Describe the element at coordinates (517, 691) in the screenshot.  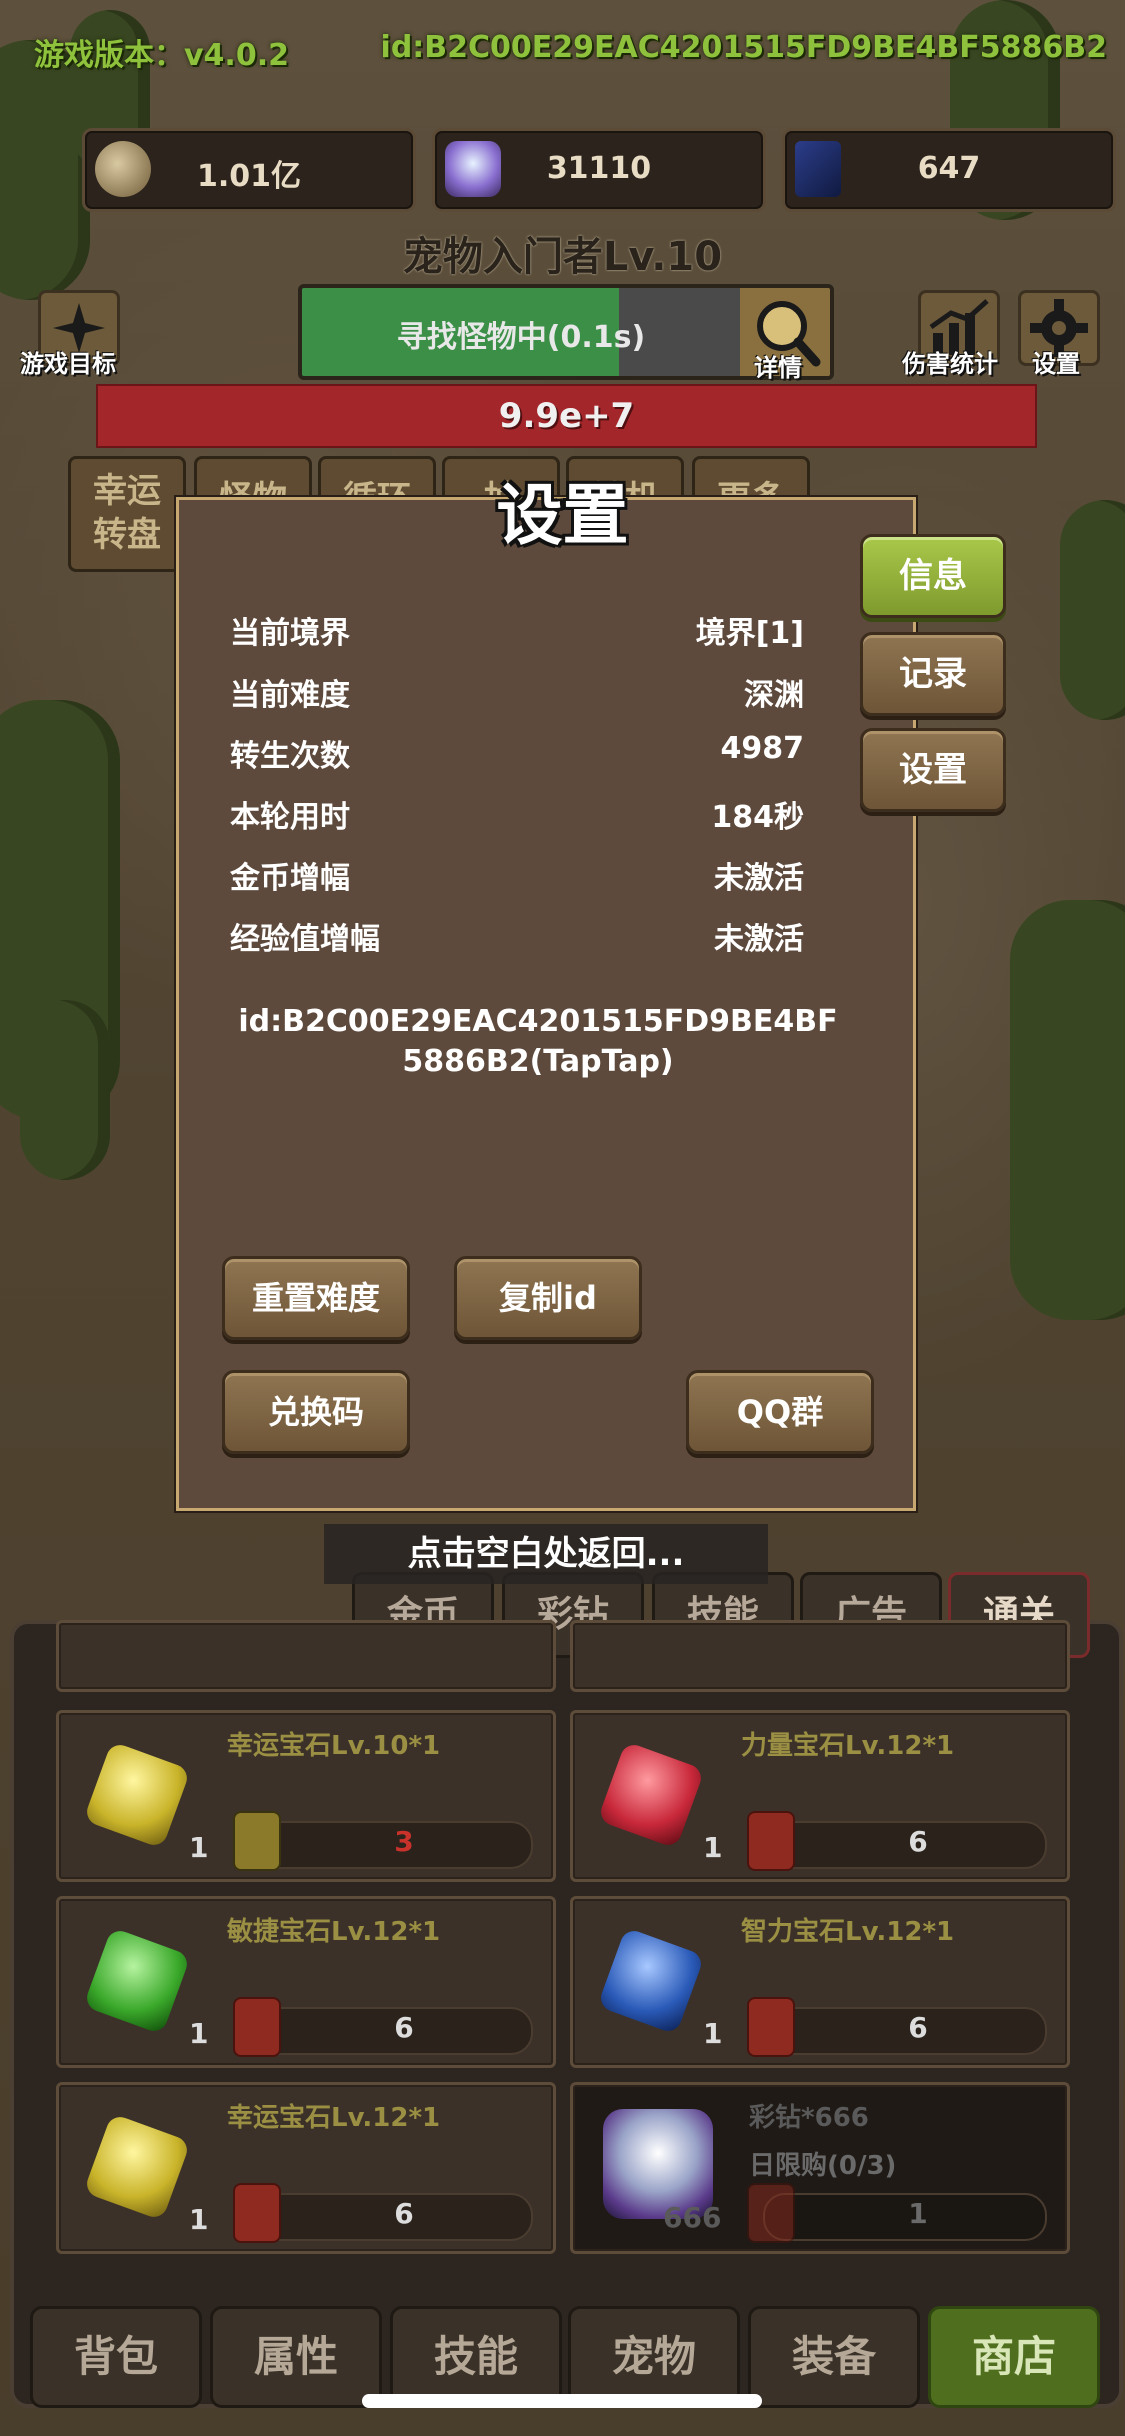
I see `info-row: 当前难度 深渊` at that location.